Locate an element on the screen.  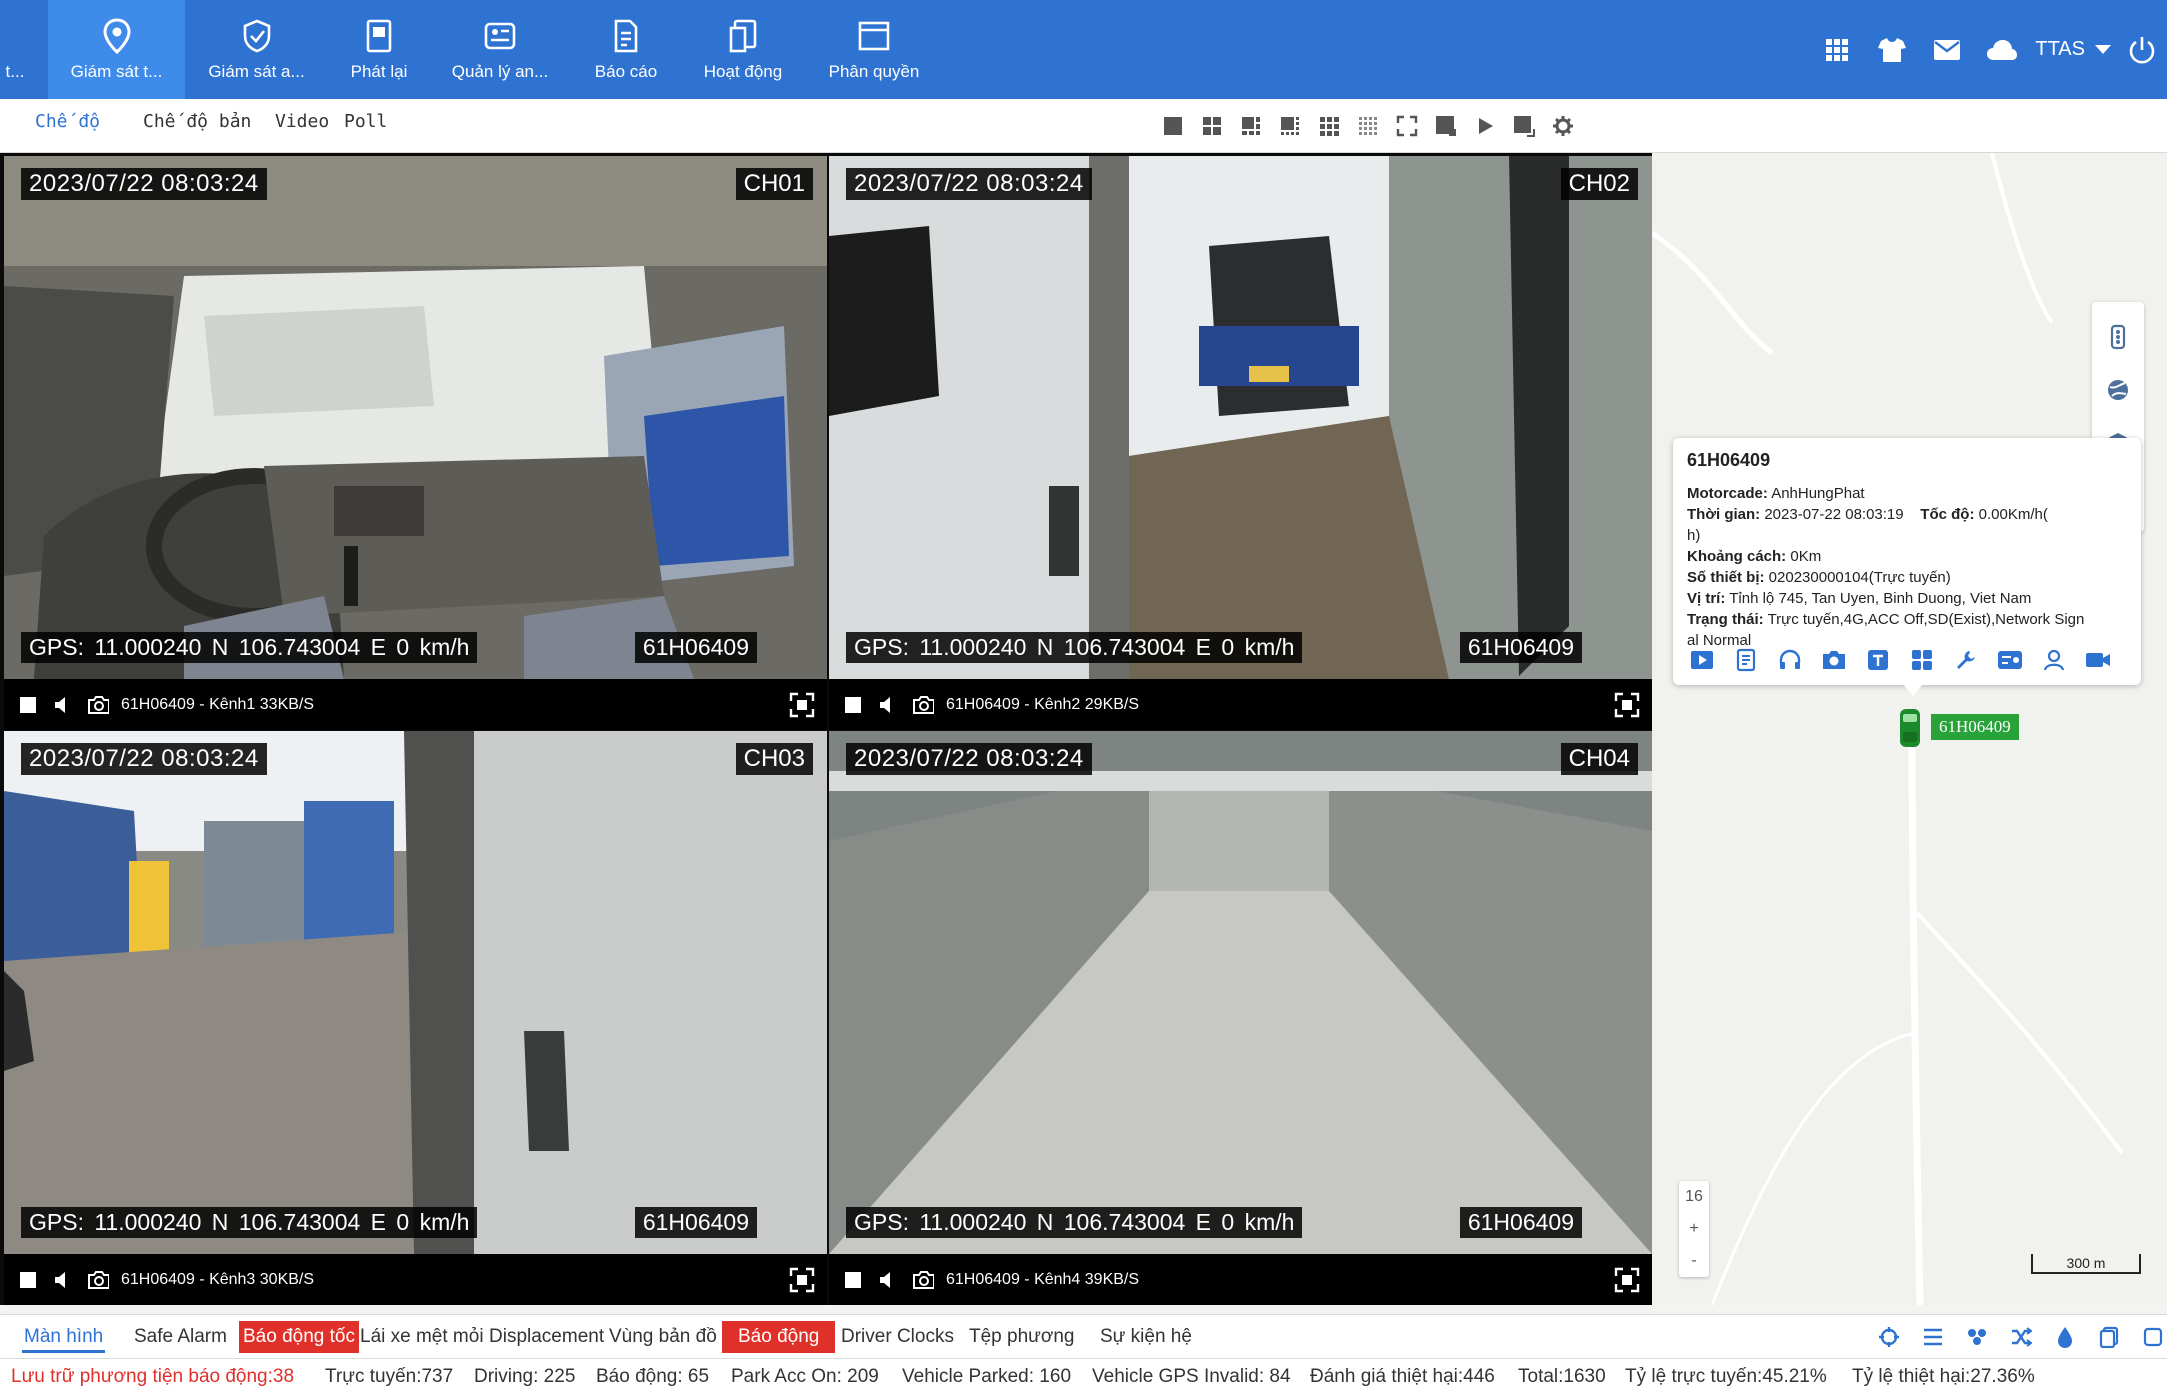
layout-8-icon is located at coordinates (1290, 126).